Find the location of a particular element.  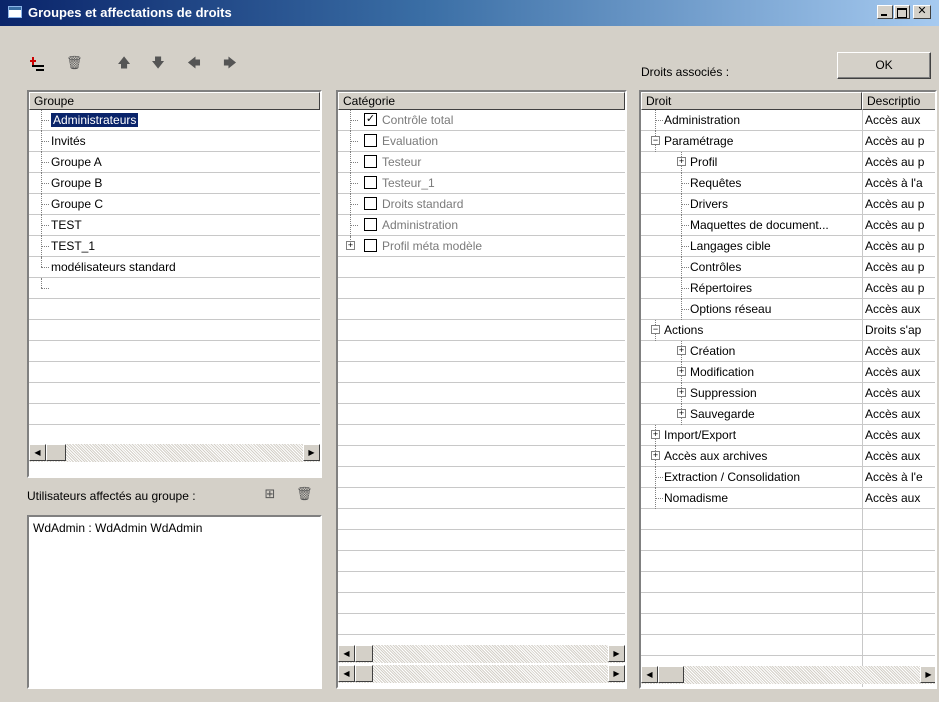

remove-user-icon: 🗑 is located at coordinates (304, 494).